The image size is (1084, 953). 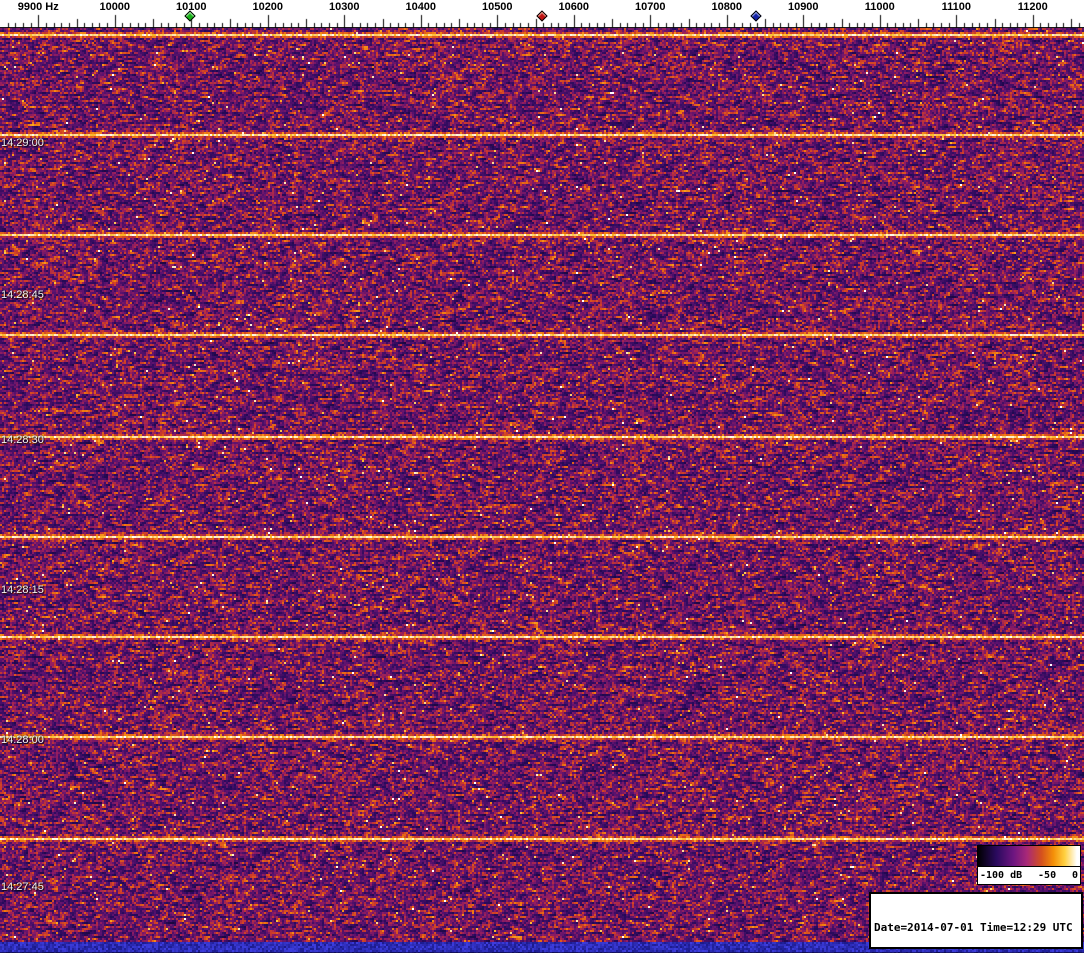 I want to click on freq-tick-label: 10300, so click(x=344, y=7).